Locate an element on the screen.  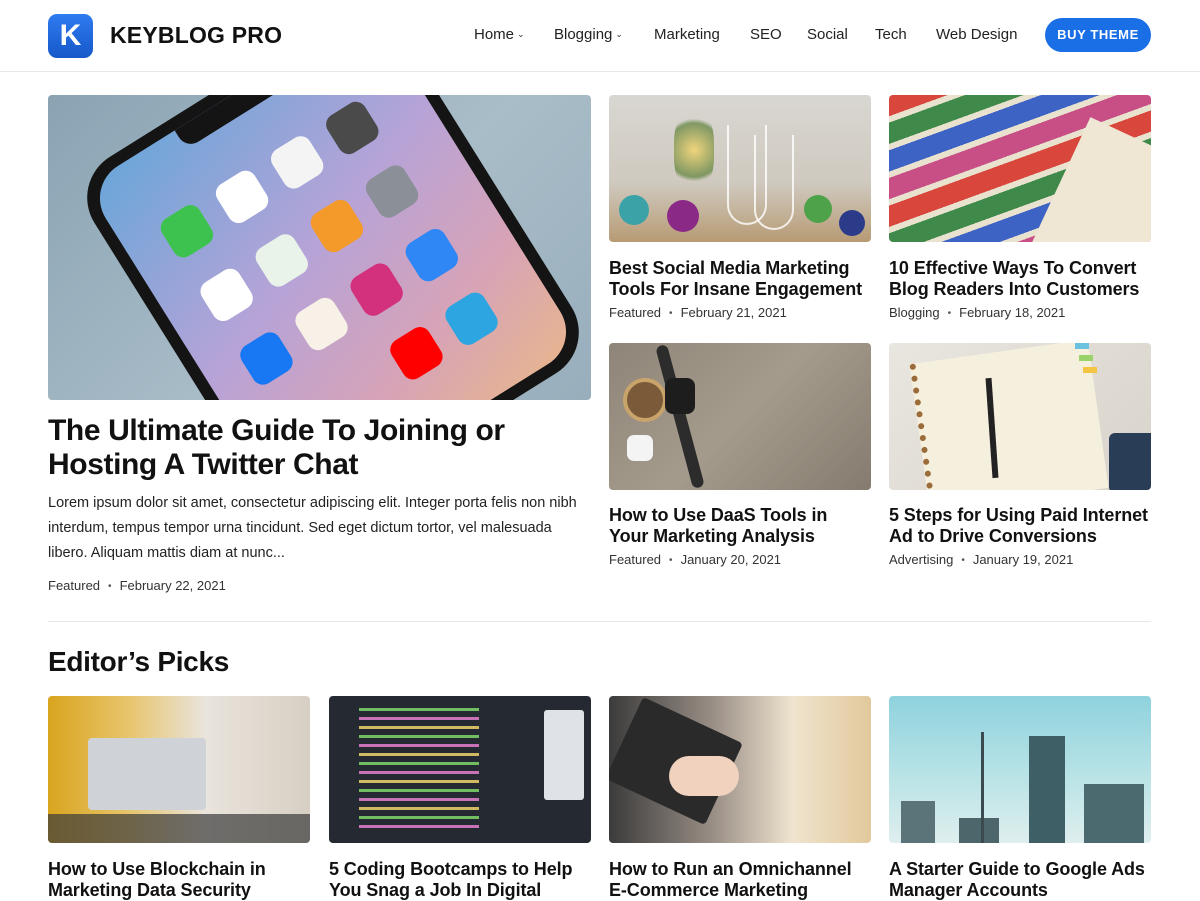
youtube-app-icon is located at coordinates (416, 353).